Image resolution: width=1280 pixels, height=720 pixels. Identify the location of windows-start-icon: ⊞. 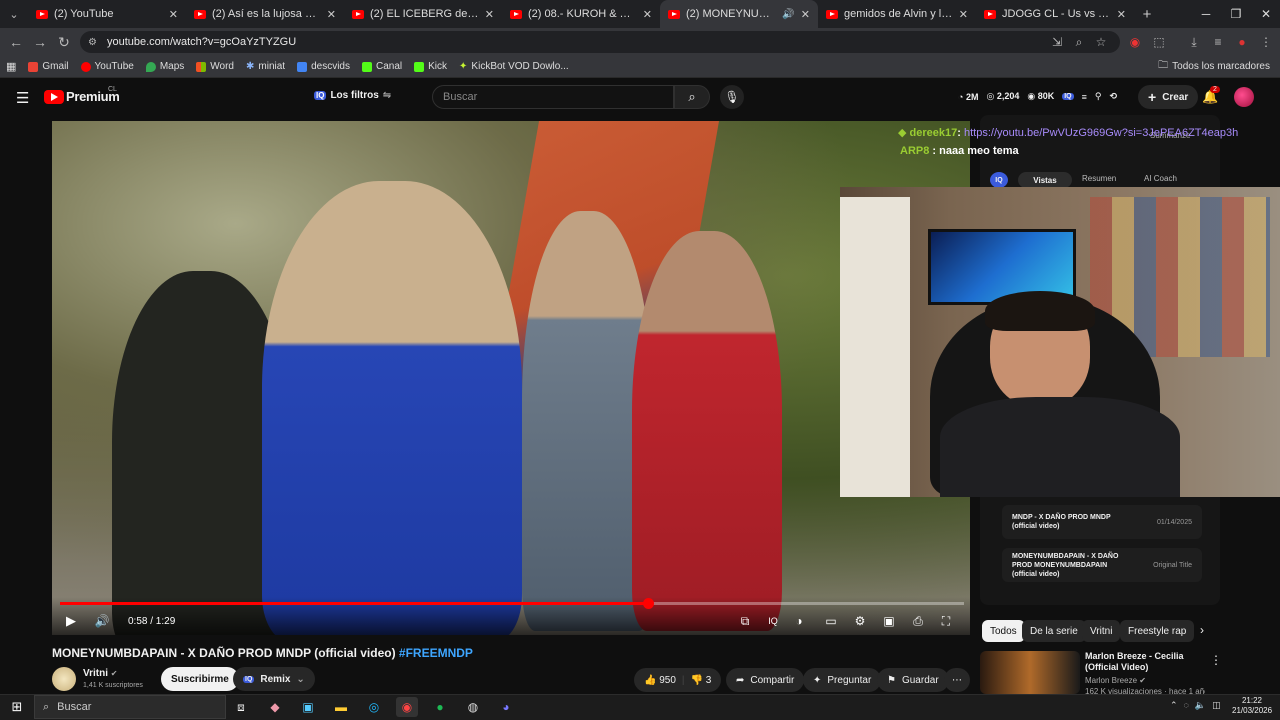
(17, 707).